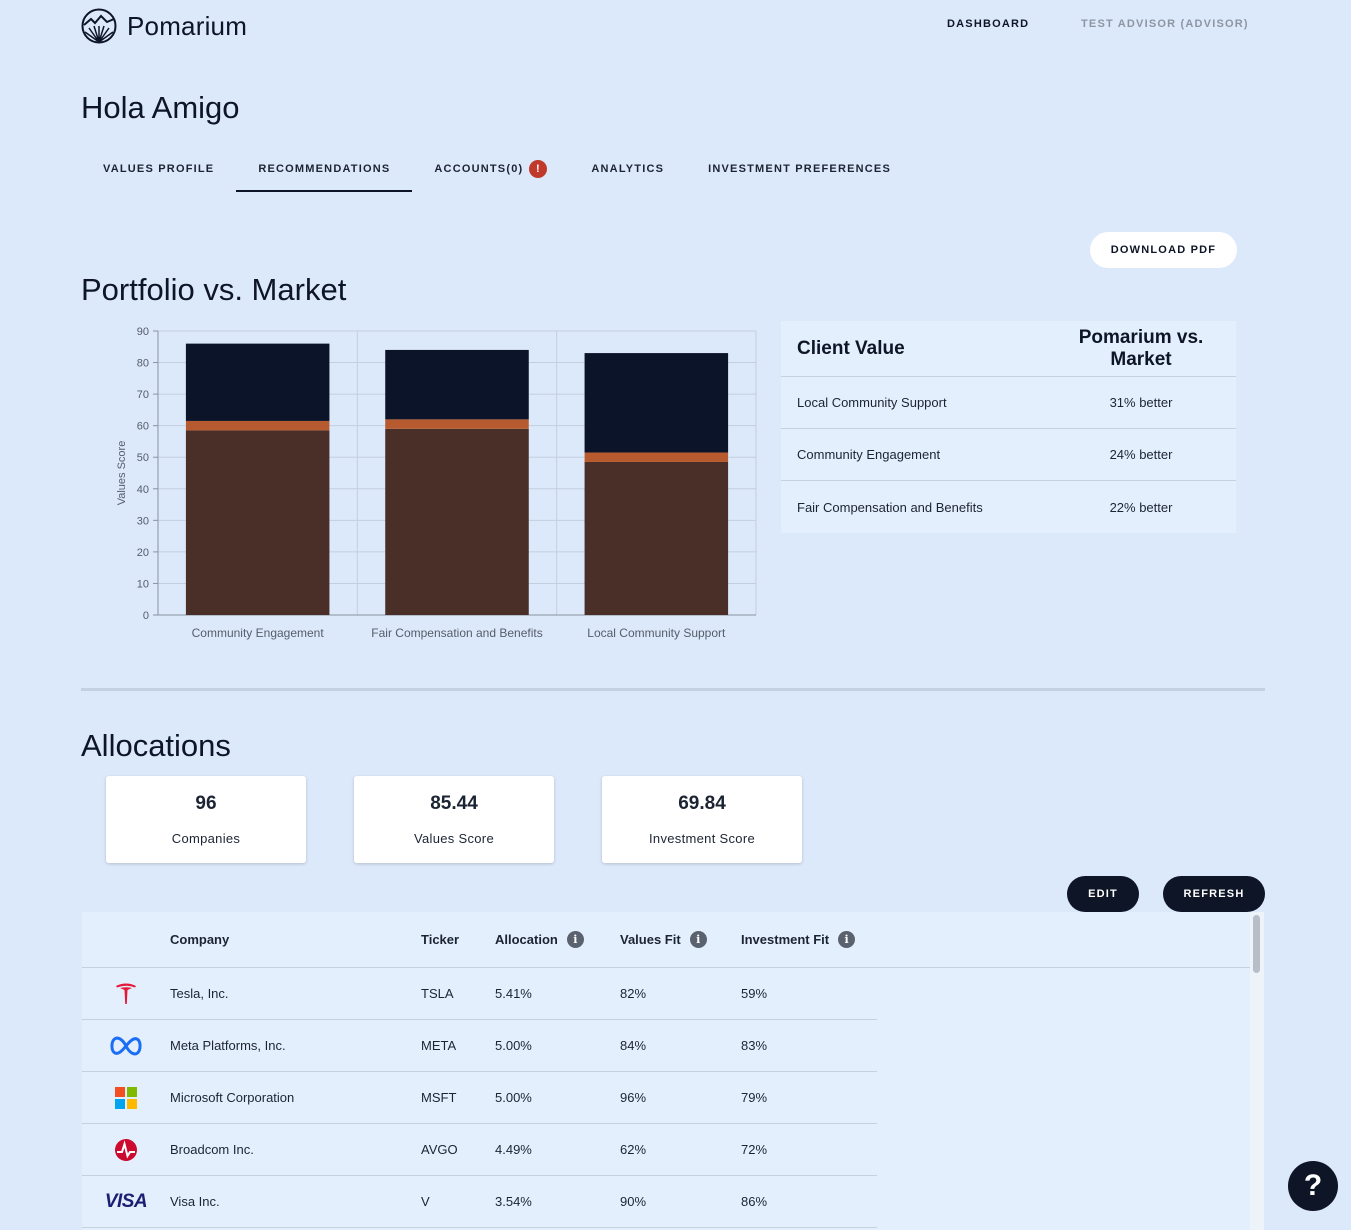 The height and width of the screenshot is (1230, 1351). Describe the element at coordinates (206, 838) in the screenshot. I see `stat-label: Companies` at that location.